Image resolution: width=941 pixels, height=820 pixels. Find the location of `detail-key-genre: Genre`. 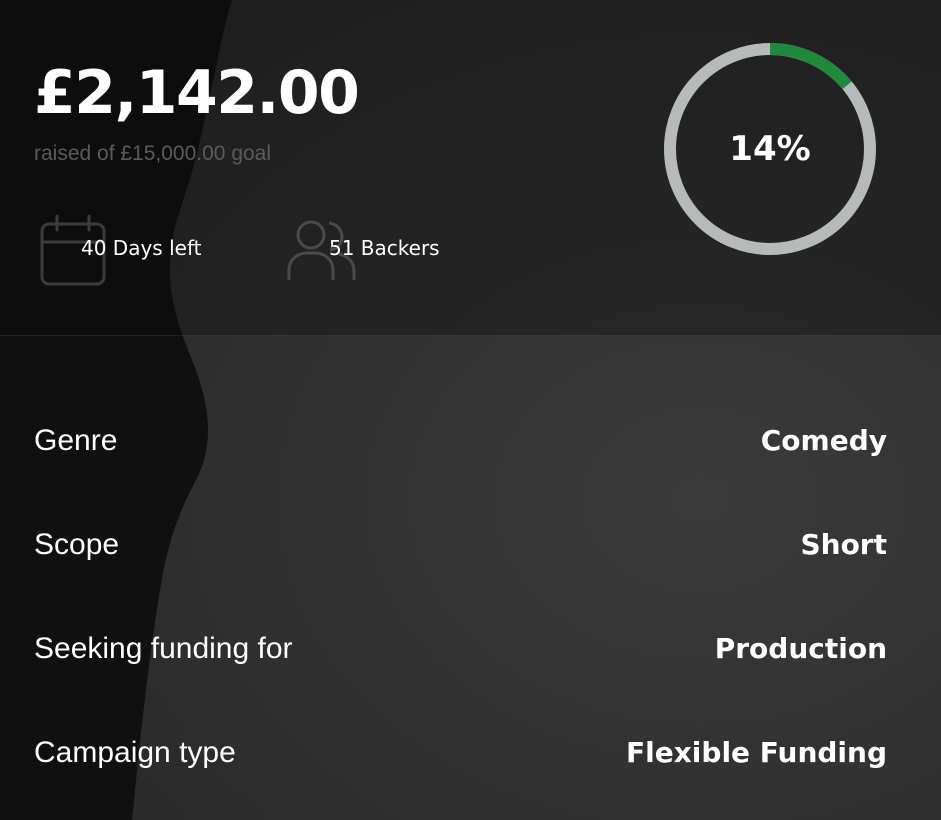

detail-key-genre: Genre is located at coordinates (76, 440).